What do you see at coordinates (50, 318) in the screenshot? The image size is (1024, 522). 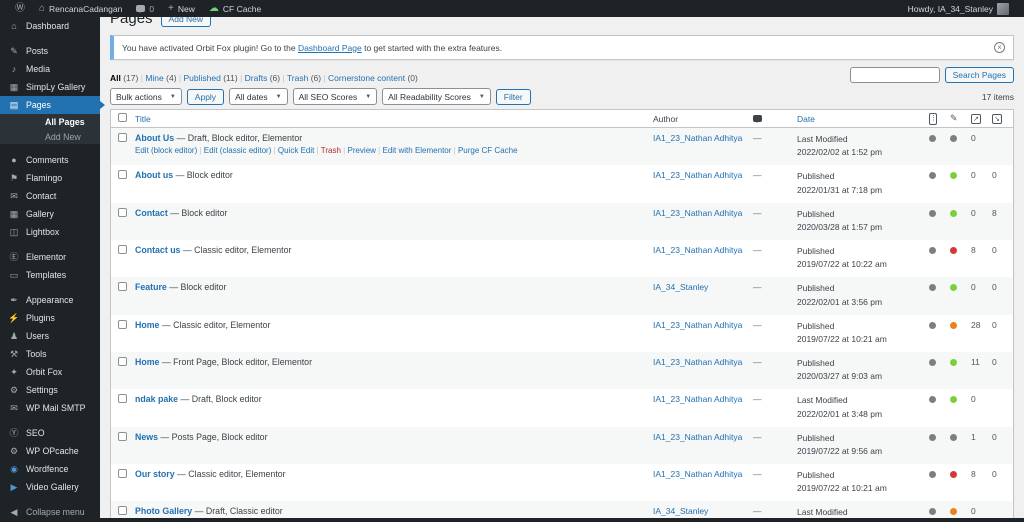 I see `sidebar-item: Plugins` at bounding box center [50, 318].